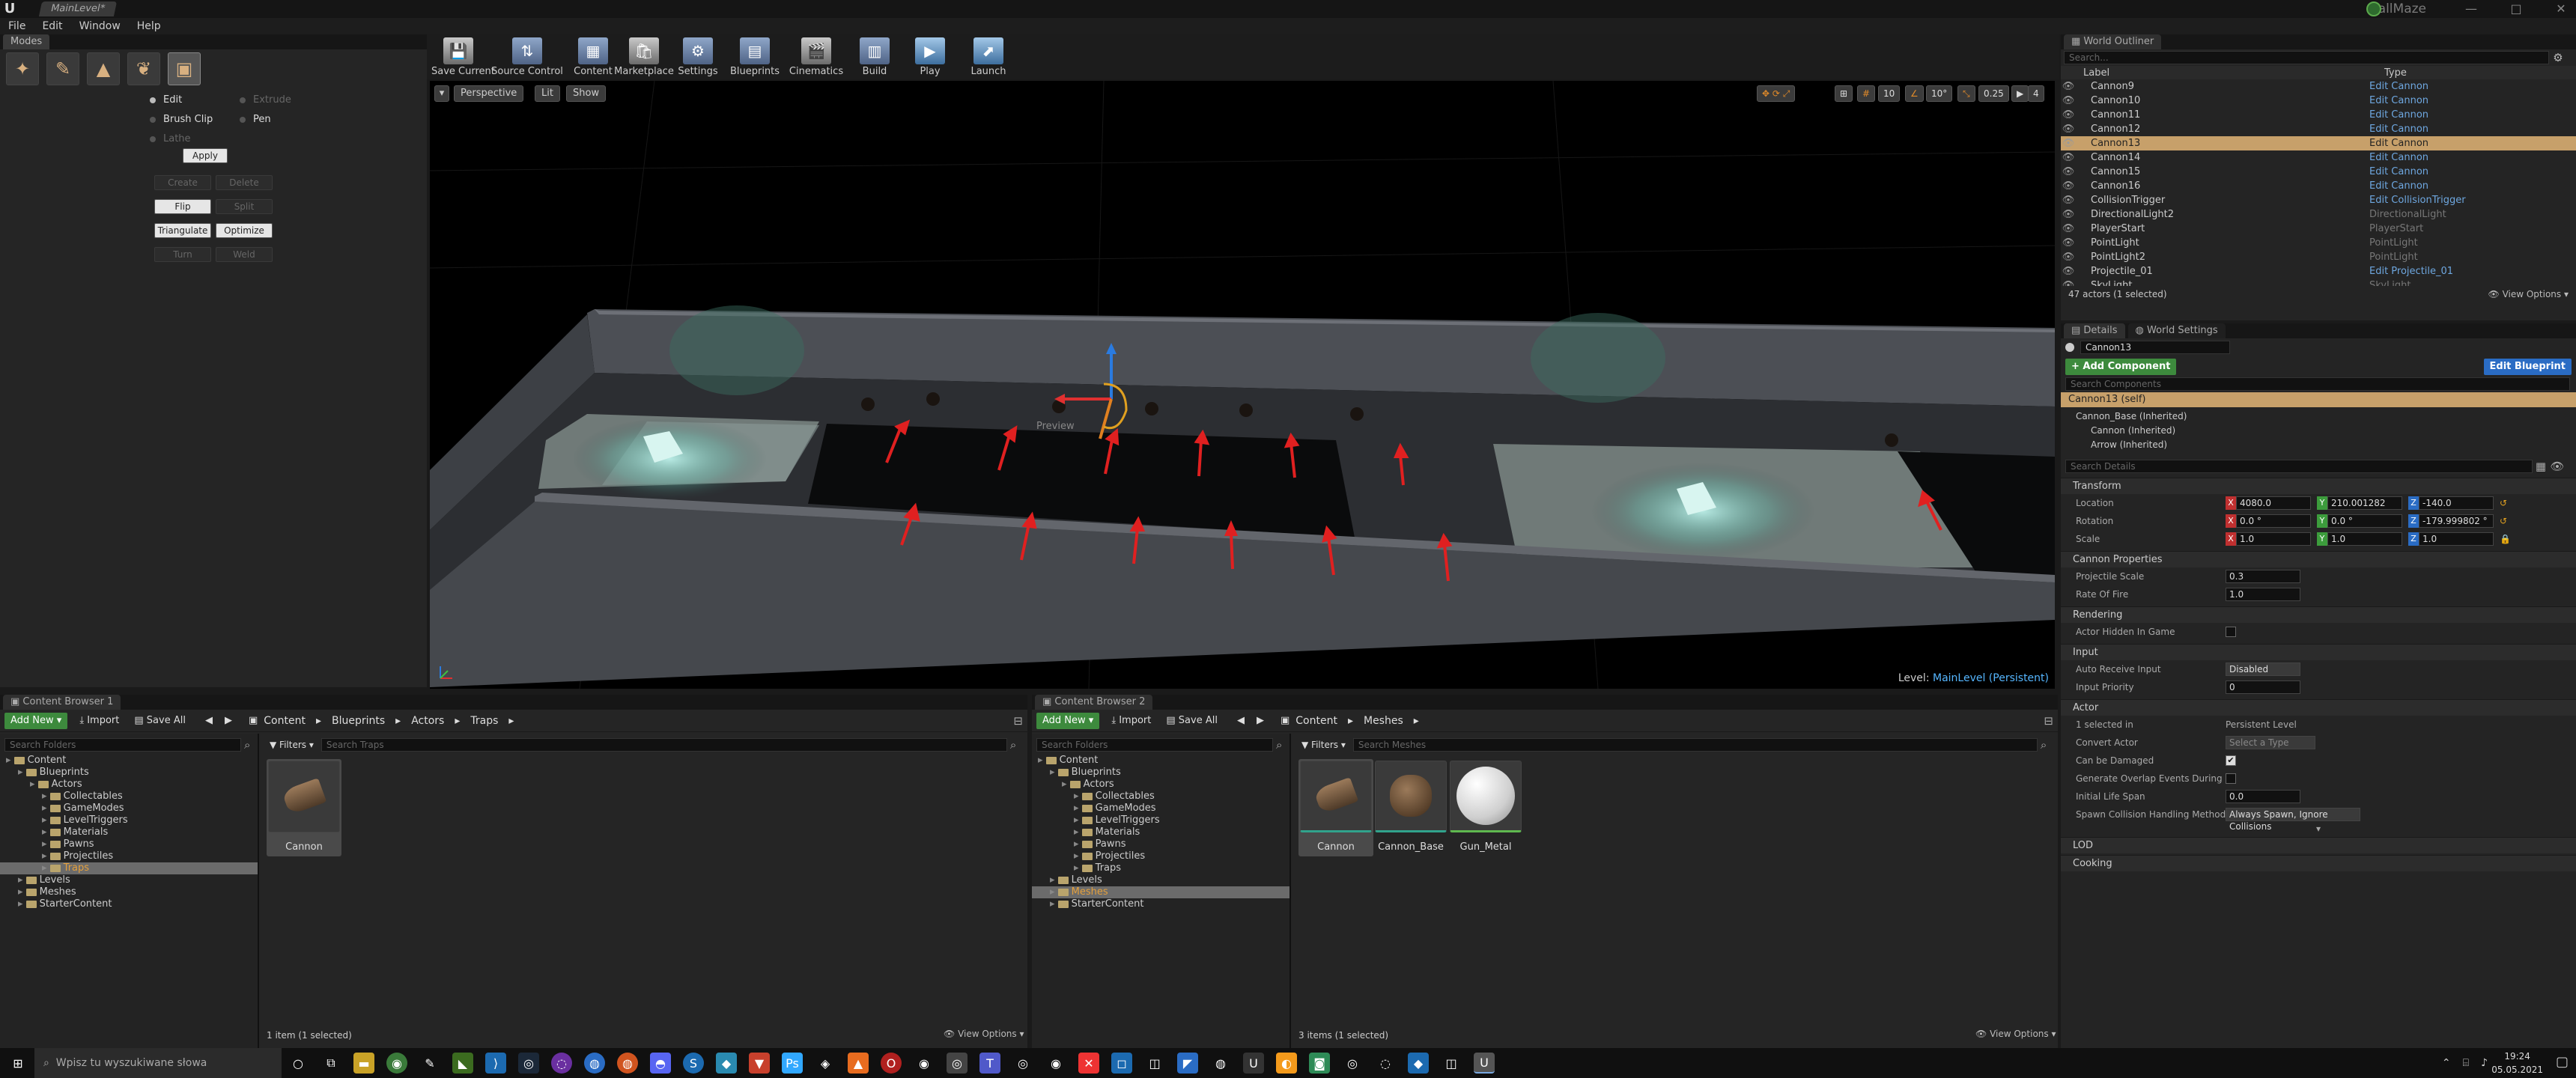 The width and height of the screenshot is (2576, 1078). I want to click on cb2-view-options: 👁 View Options ▾, so click(2015, 1034).